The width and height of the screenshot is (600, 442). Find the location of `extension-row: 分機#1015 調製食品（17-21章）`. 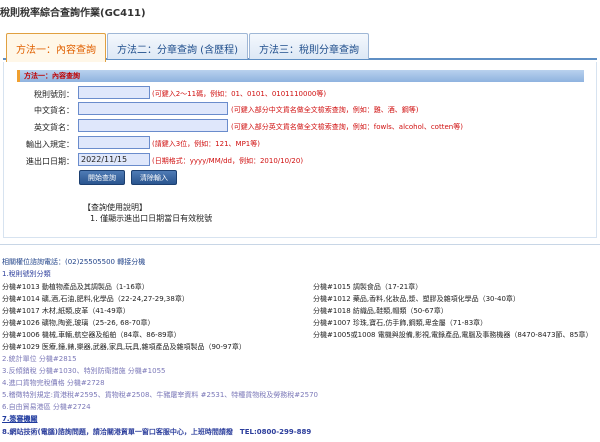

extension-row: 分機#1015 調製食品（17-21章） is located at coordinates (368, 287).